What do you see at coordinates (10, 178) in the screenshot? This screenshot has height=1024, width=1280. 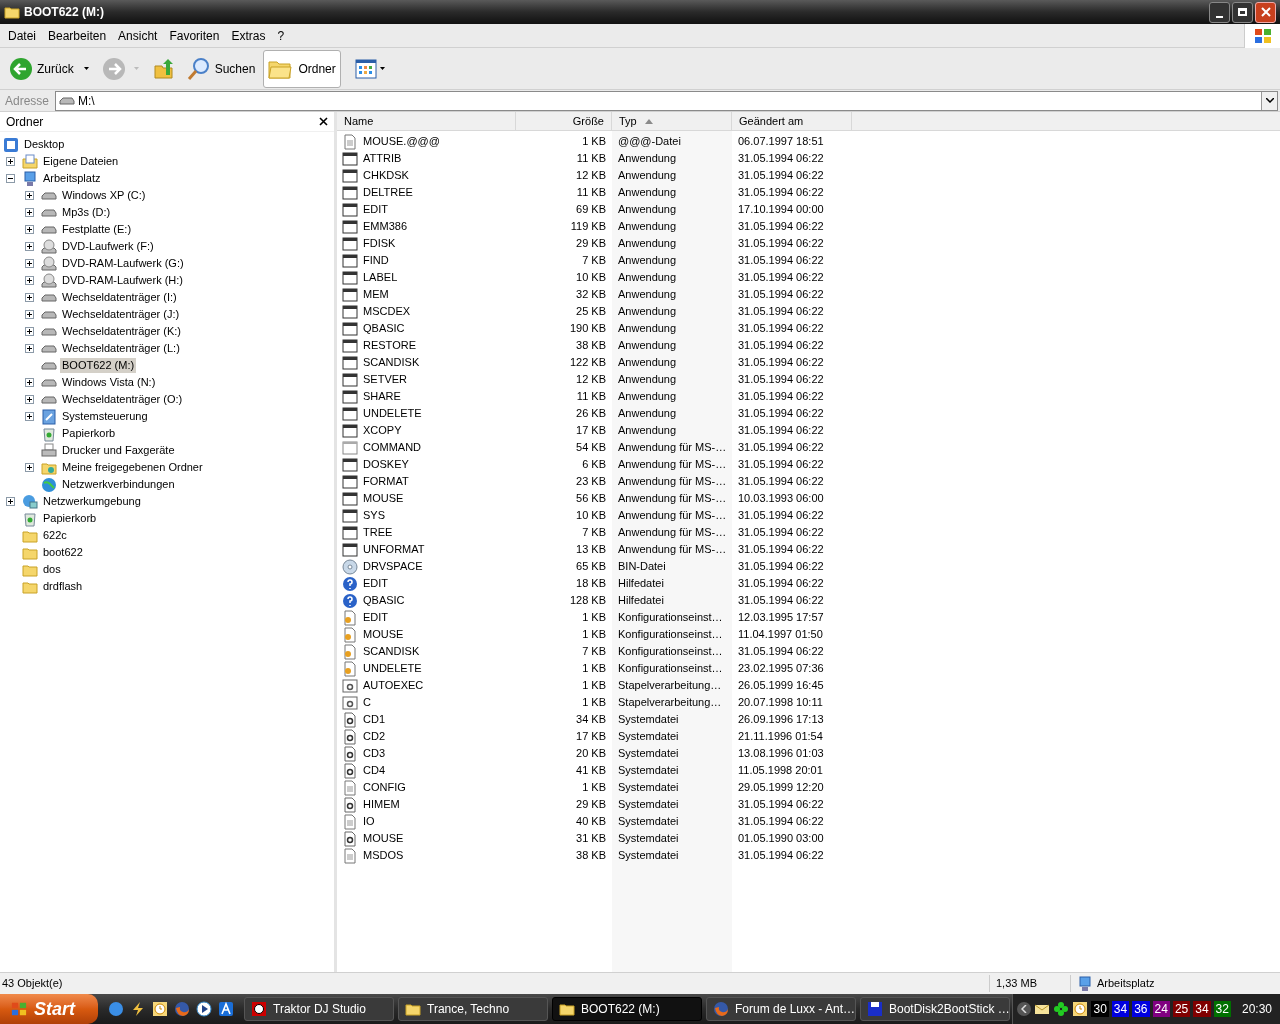 I see `collapse-toggle` at bounding box center [10, 178].